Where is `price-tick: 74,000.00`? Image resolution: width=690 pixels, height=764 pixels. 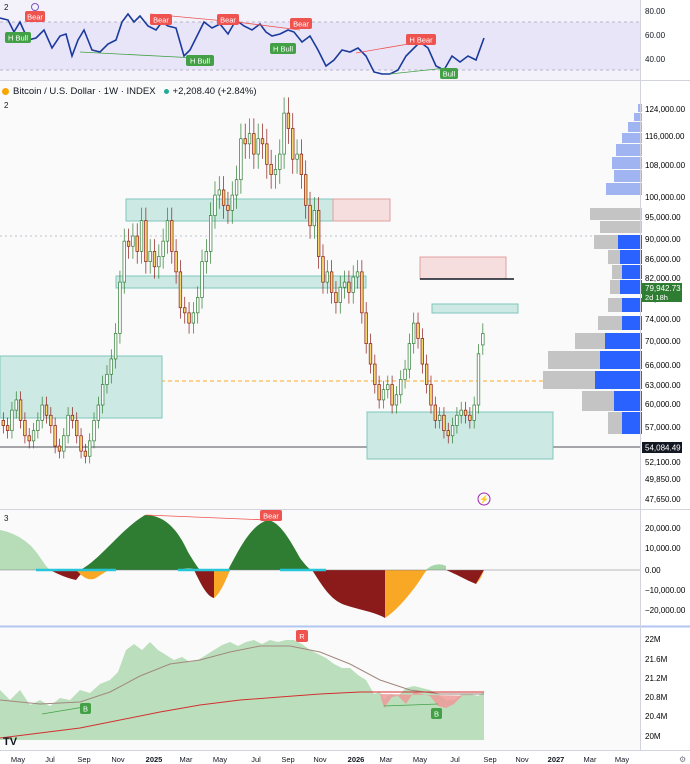
price-tick: 74,000.00 is located at coordinates (663, 319).